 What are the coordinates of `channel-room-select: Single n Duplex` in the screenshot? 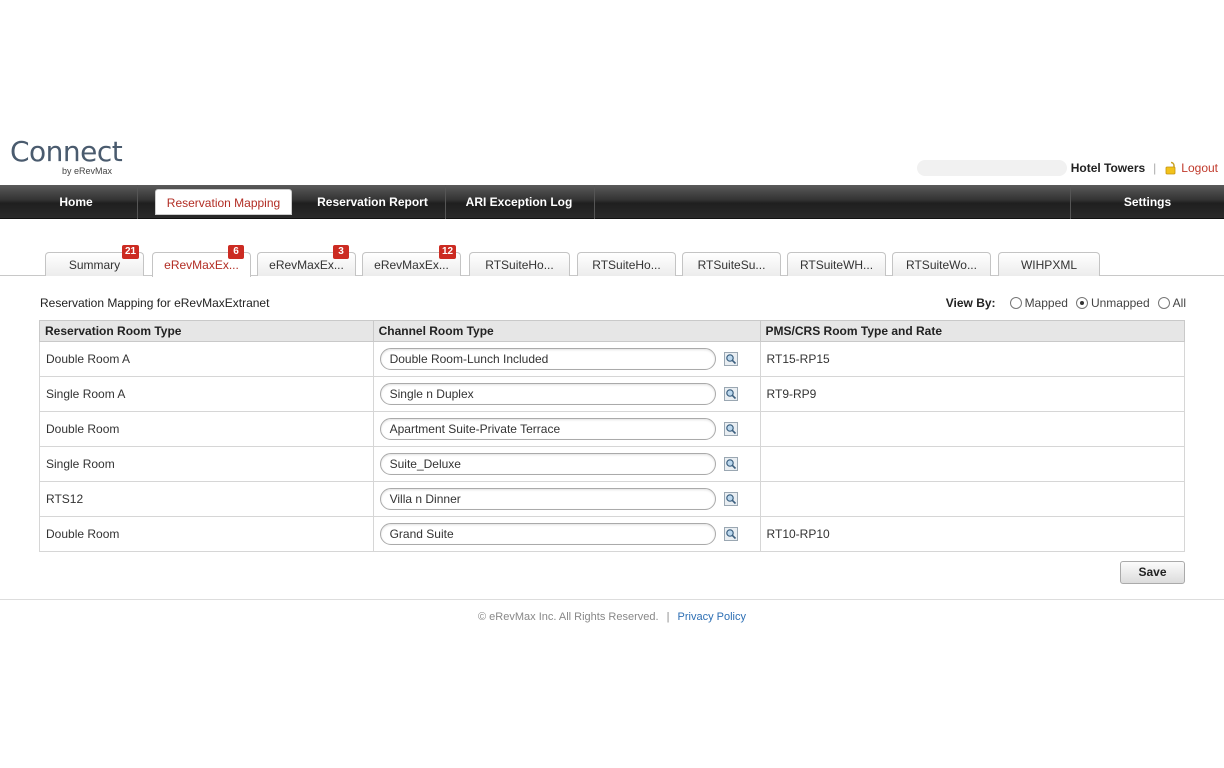 It's located at (547, 394).